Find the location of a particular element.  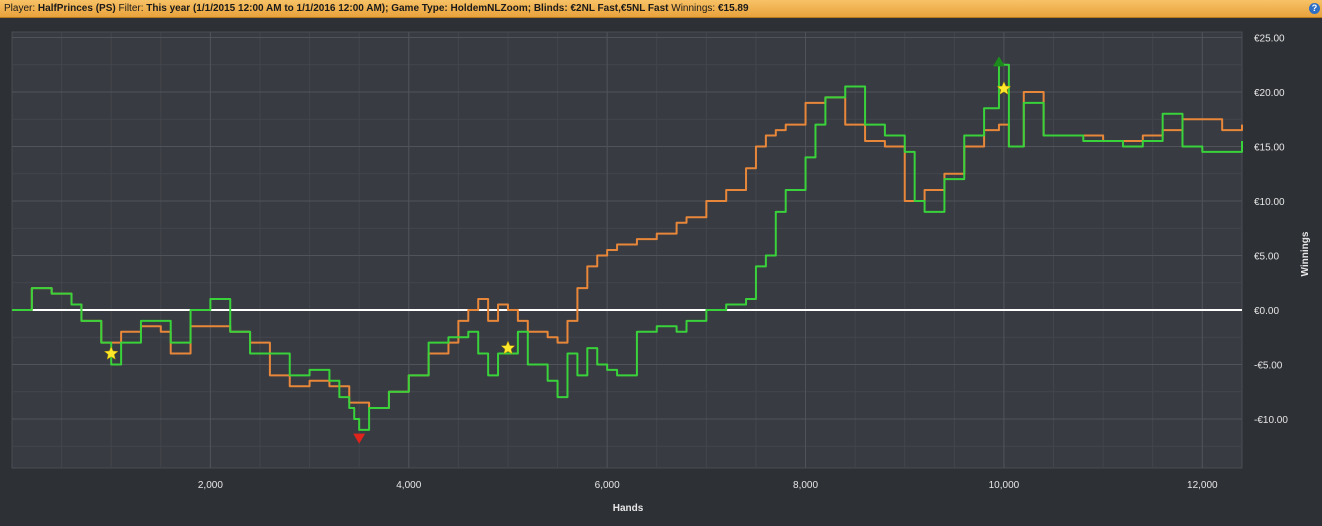

x-tick-label: 8,000 is located at coordinates (805, 485).